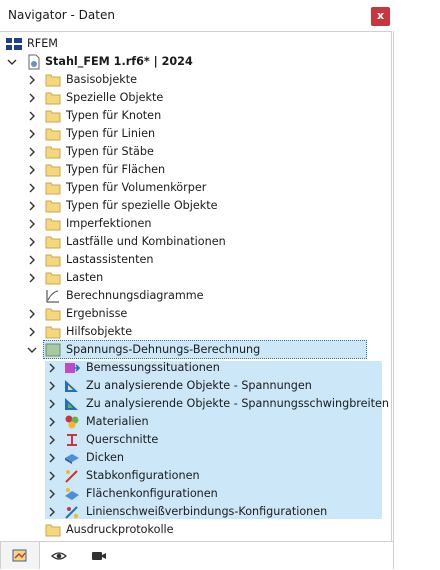 This screenshot has width=440, height=570. What do you see at coordinates (142, 205) in the screenshot?
I see `tree-item-label: Typen für spezielle Objekte` at bounding box center [142, 205].